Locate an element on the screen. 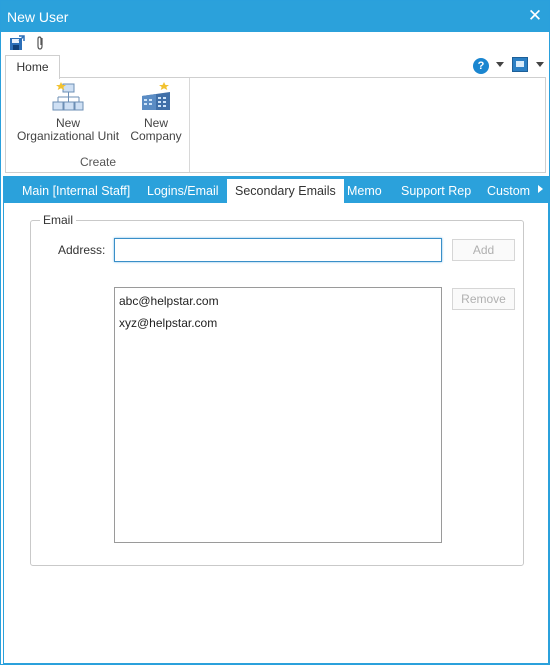 The height and width of the screenshot is (665, 550). building-icon is located at coordinates (156, 98).